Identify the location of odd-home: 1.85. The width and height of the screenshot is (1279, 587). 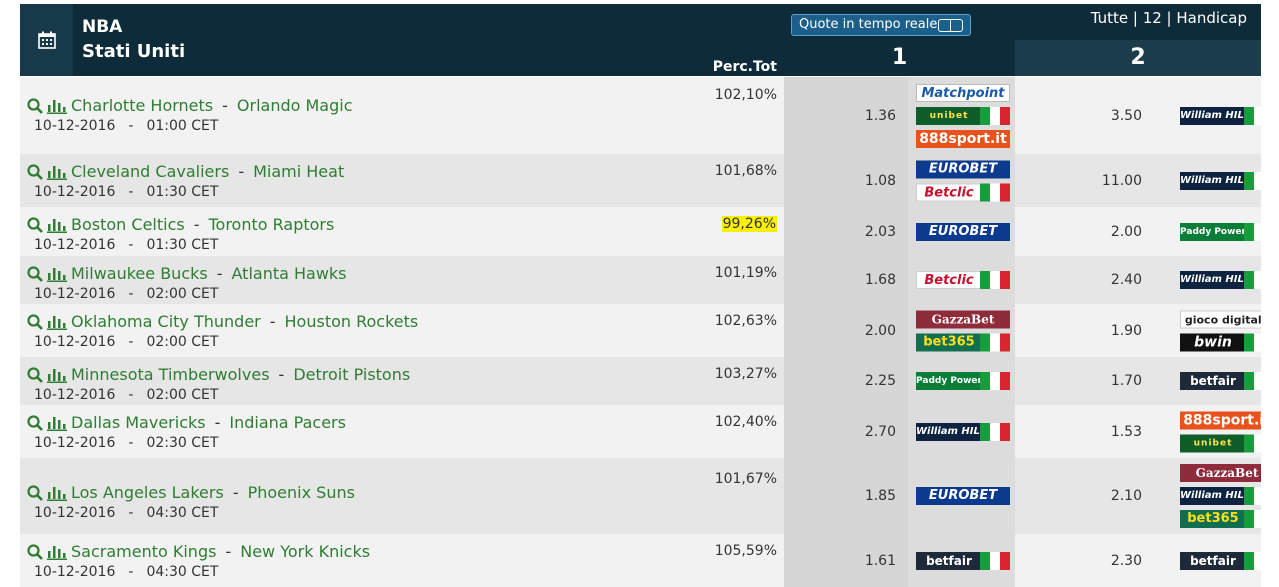
(846, 496).